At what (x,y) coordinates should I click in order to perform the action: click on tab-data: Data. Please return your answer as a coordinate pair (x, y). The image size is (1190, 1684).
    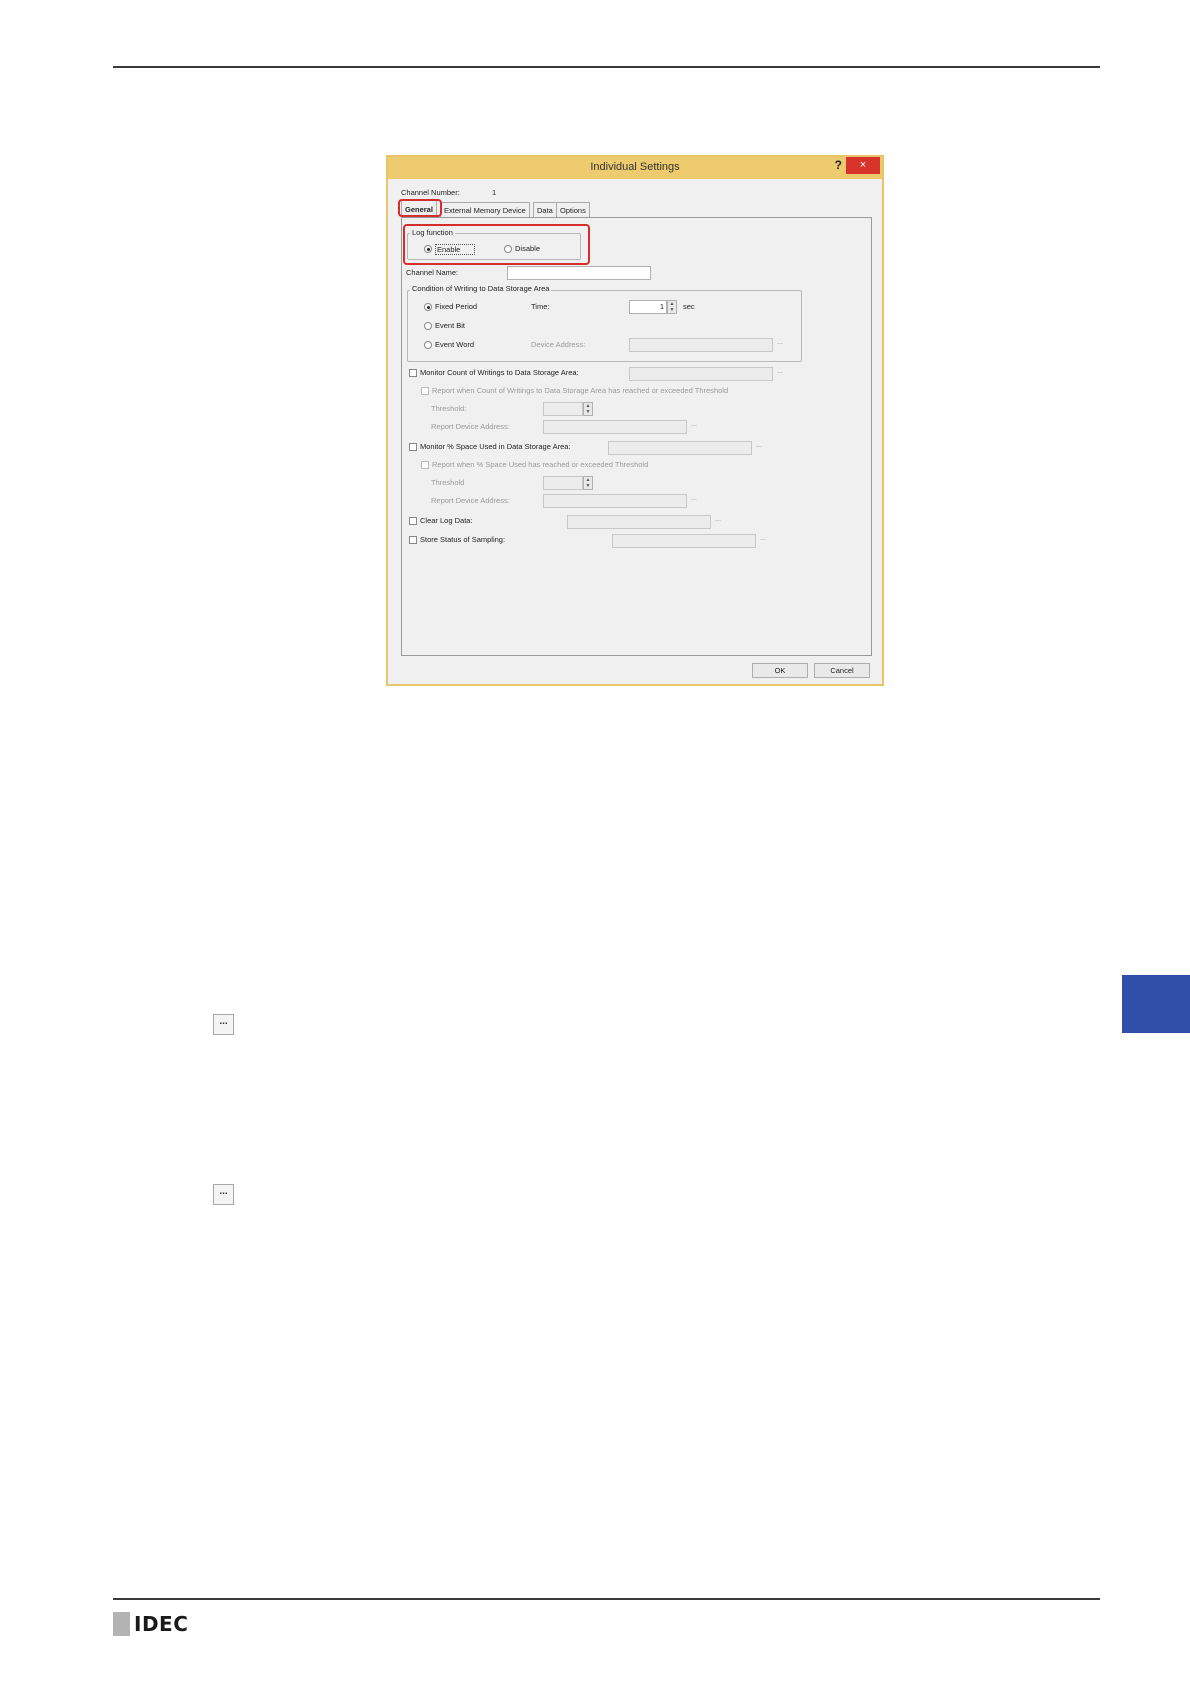
    Looking at the image, I should click on (545, 209).